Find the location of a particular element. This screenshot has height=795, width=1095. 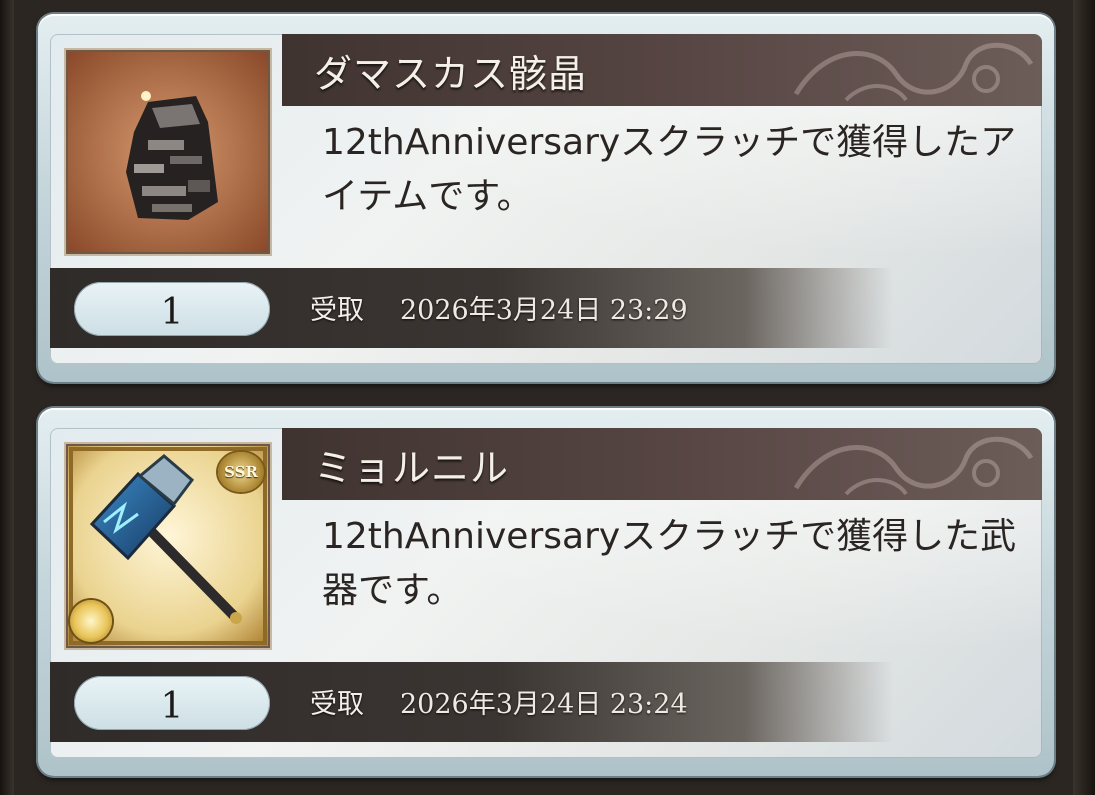

item-footer-bar: 1 受取 2026年3月24日 23:24 is located at coordinates (546, 702).